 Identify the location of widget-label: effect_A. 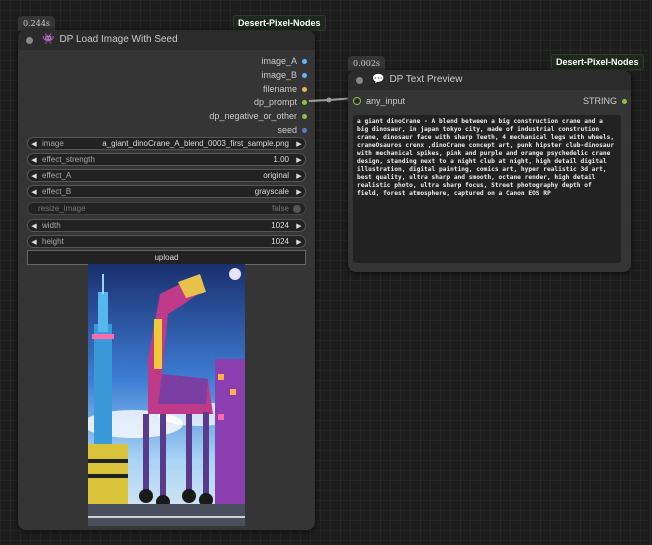
(57, 175).